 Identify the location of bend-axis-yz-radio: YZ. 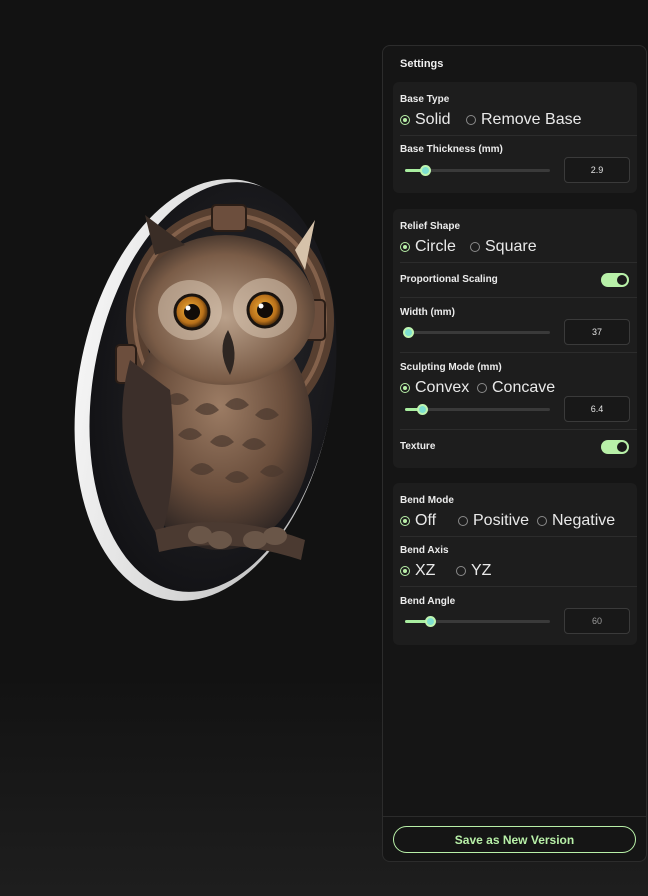
(473, 571).